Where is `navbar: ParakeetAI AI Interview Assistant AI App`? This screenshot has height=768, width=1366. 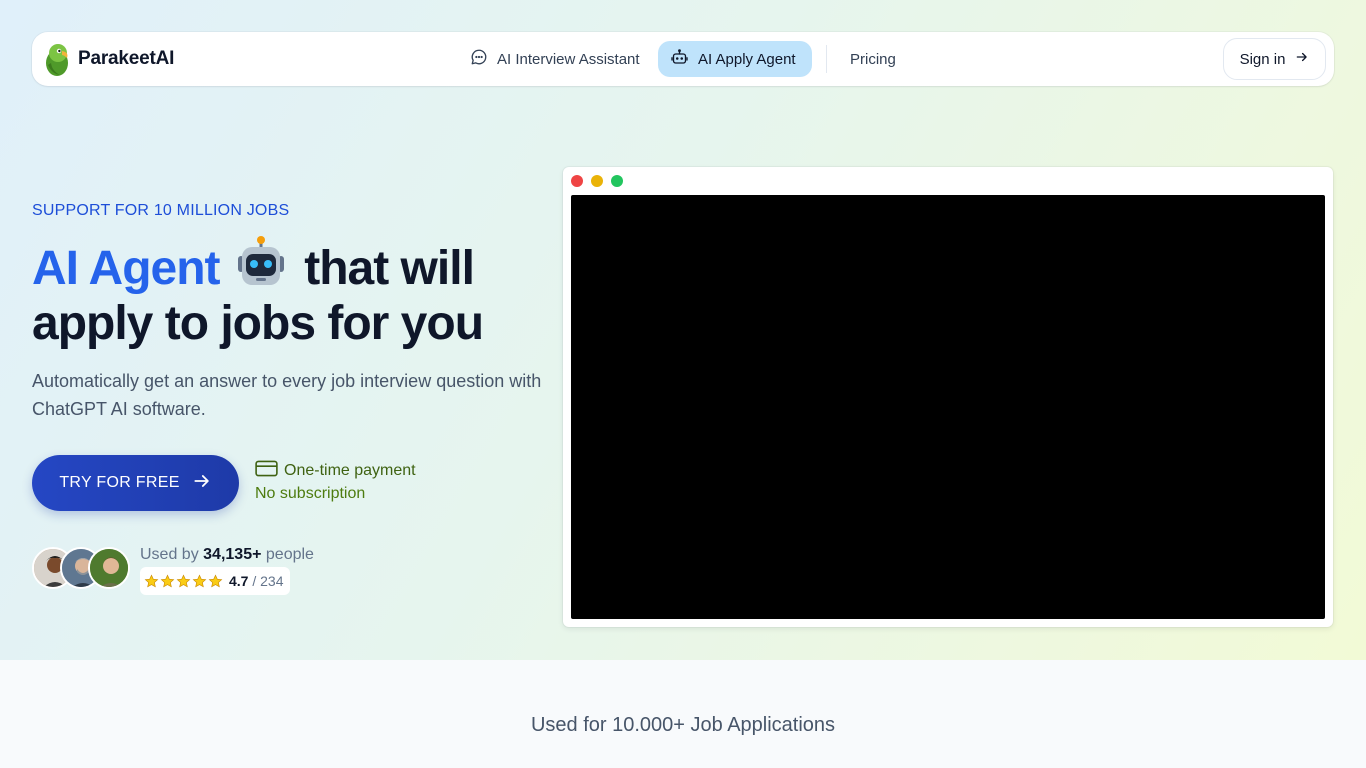
navbar: ParakeetAI AI Interview Assistant AI App is located at coordinates (683, 59).